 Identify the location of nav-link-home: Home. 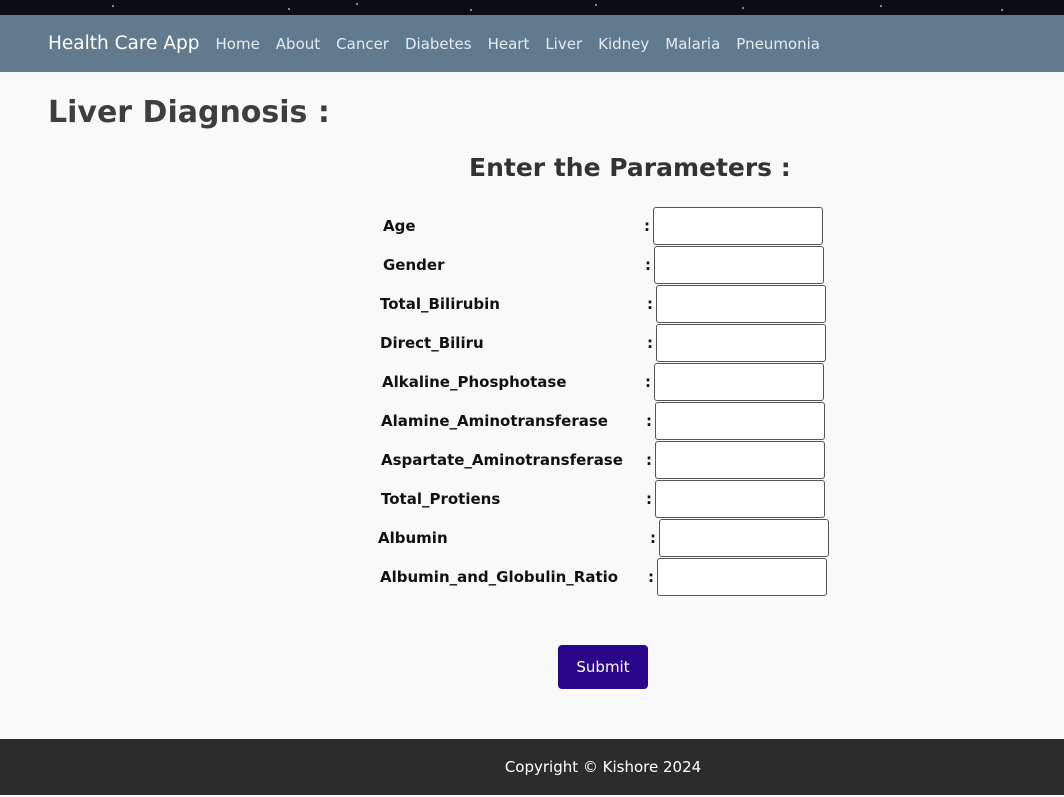
(238, 44).